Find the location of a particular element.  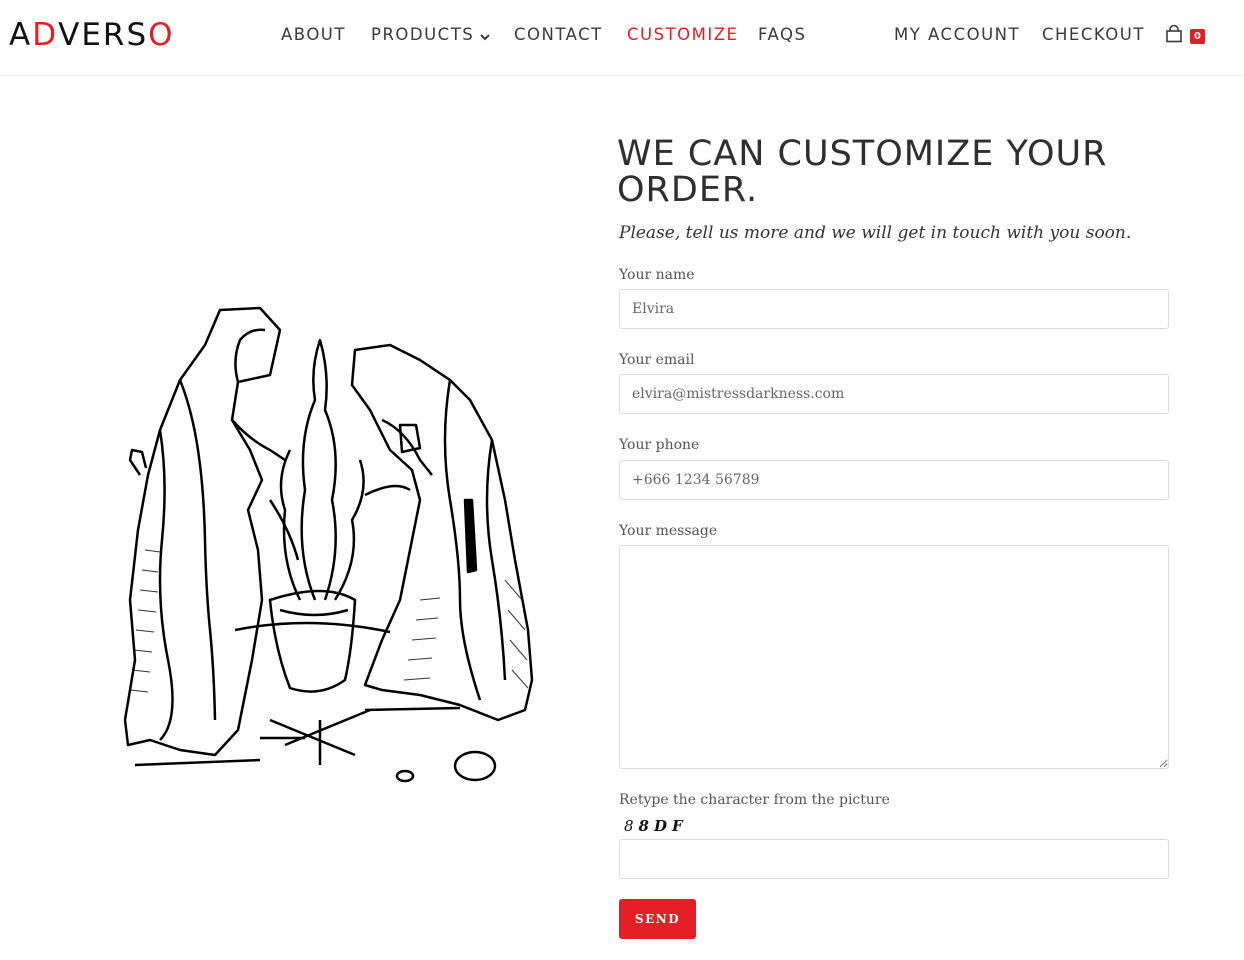

logo-letter: E is located at coordinates (92, 35).